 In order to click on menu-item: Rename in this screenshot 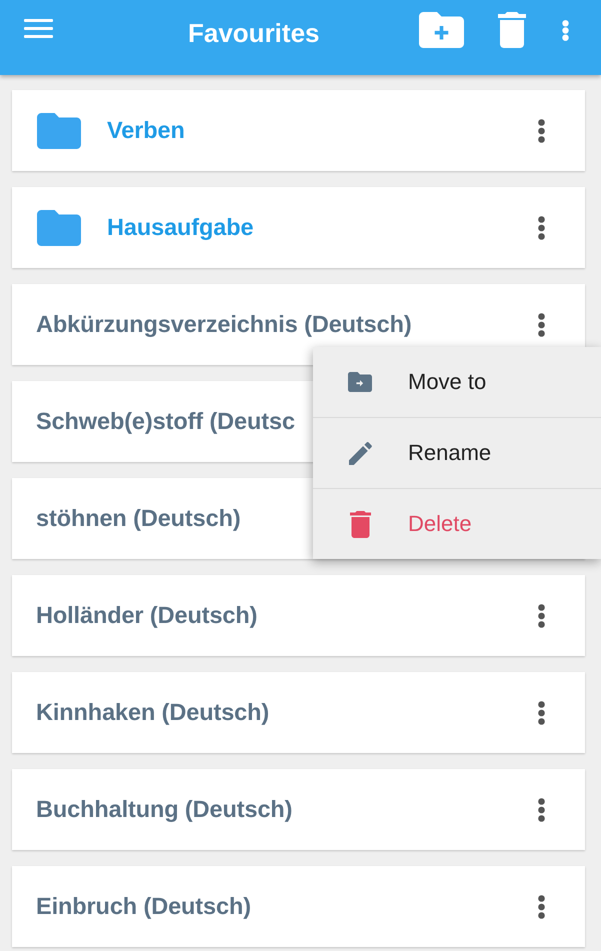, I will do `click(457, 452)`.